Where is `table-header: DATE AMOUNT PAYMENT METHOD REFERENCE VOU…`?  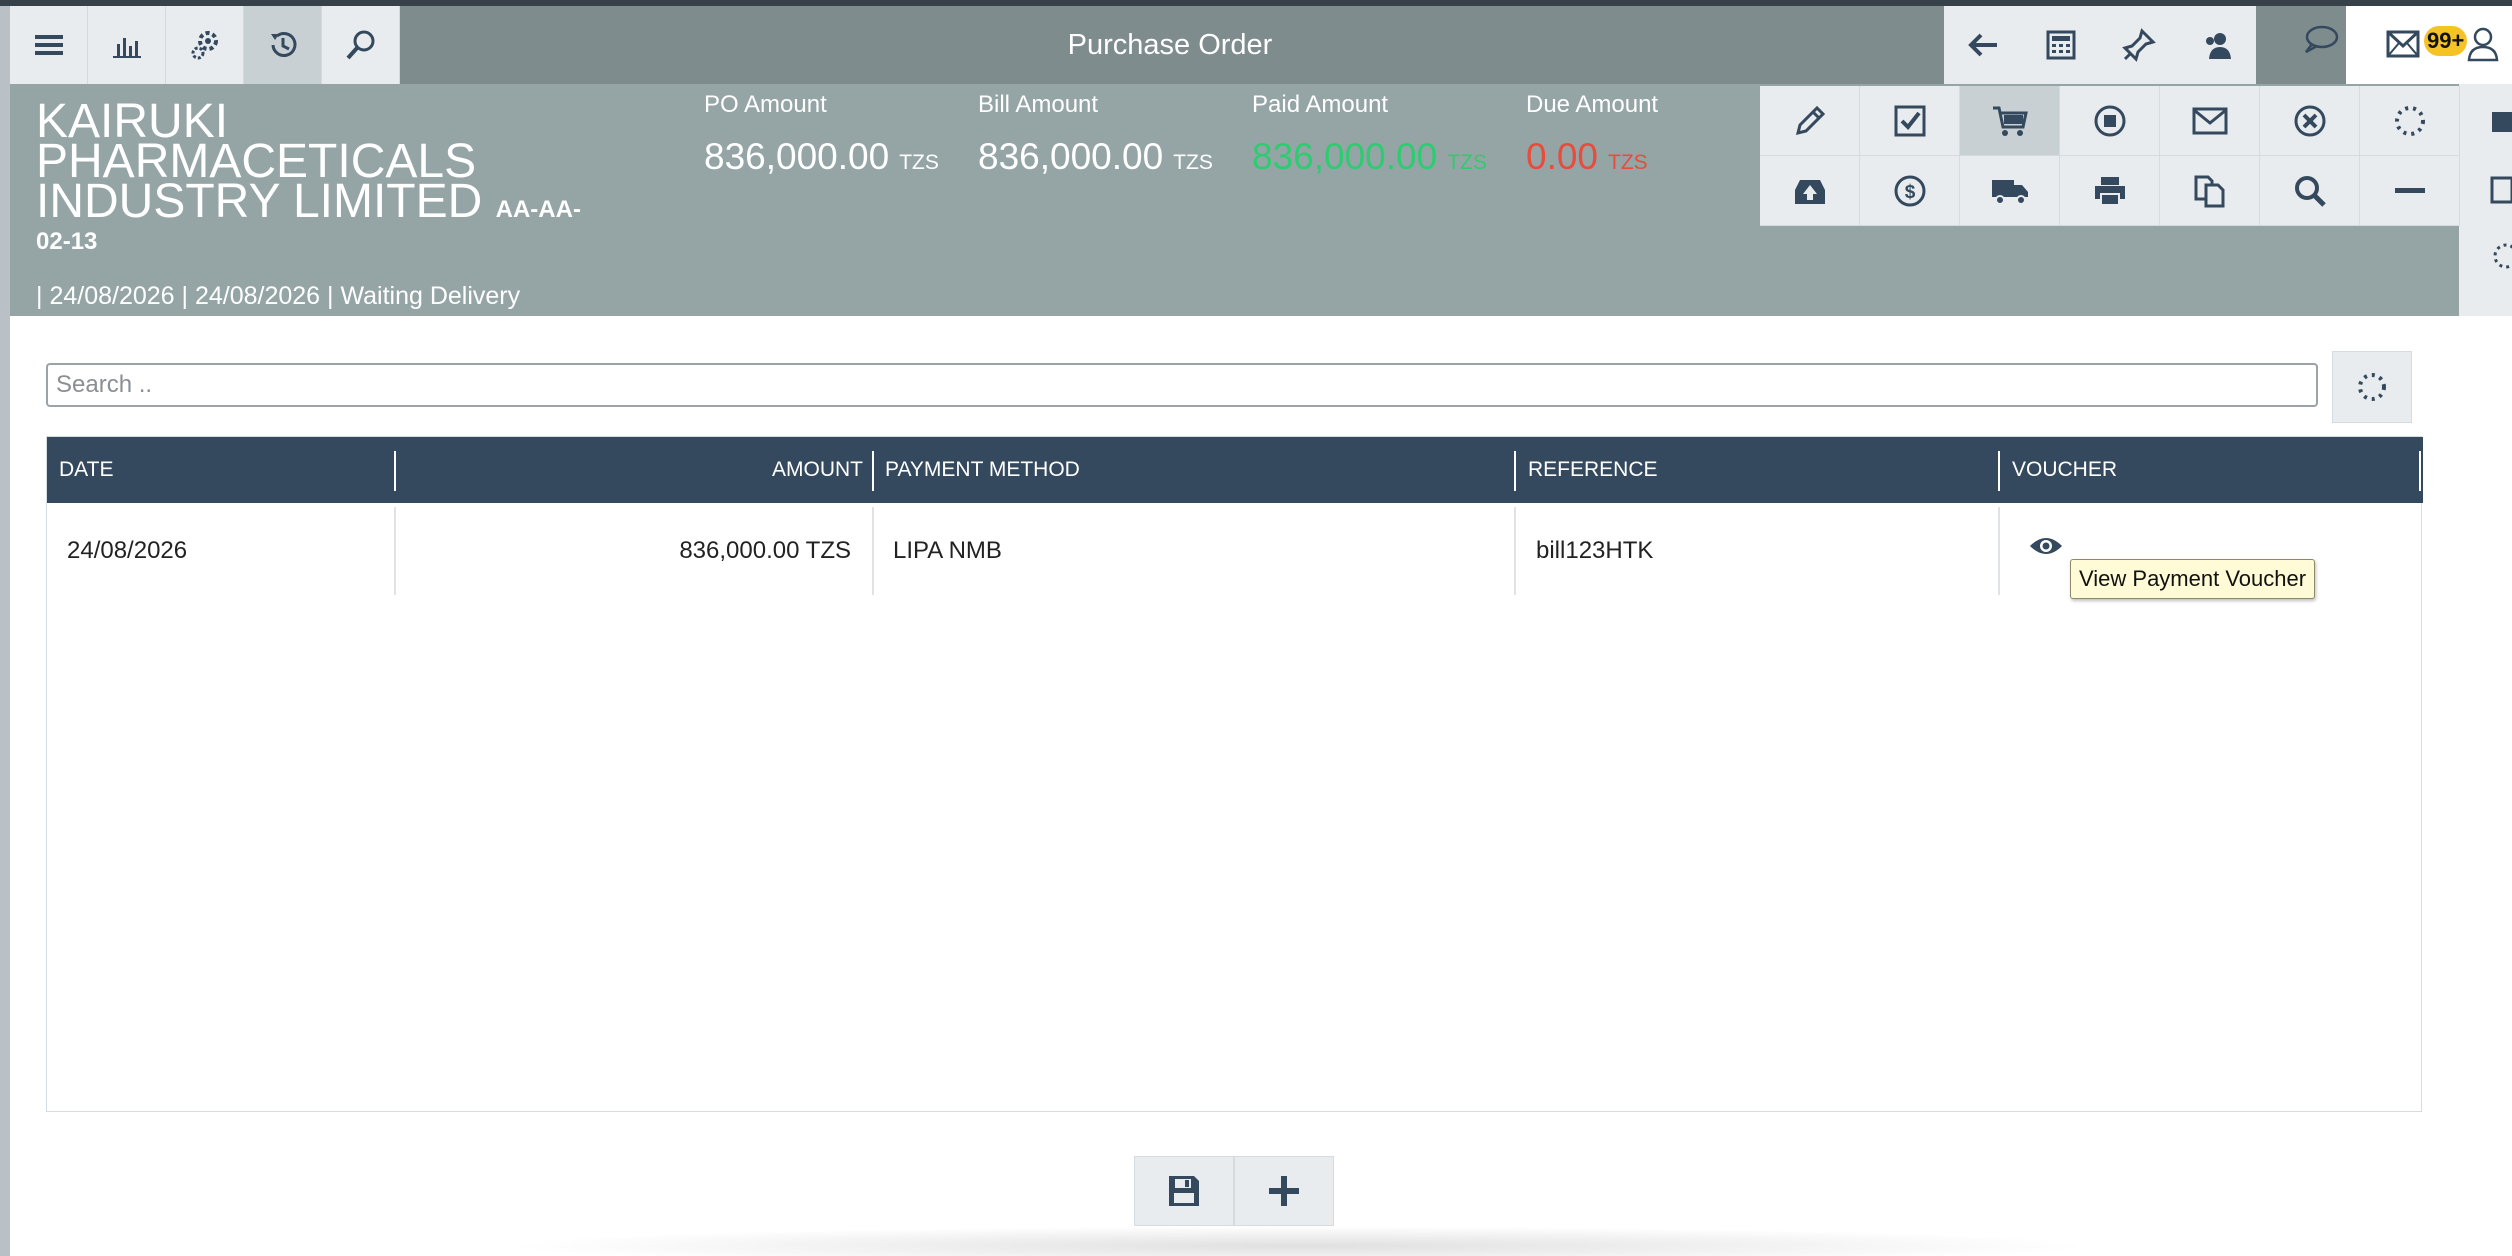 table-header: DATE AMOUNT PAYMENT METHOD REFERENCE VOU… is located at coordinates (1235, 470).